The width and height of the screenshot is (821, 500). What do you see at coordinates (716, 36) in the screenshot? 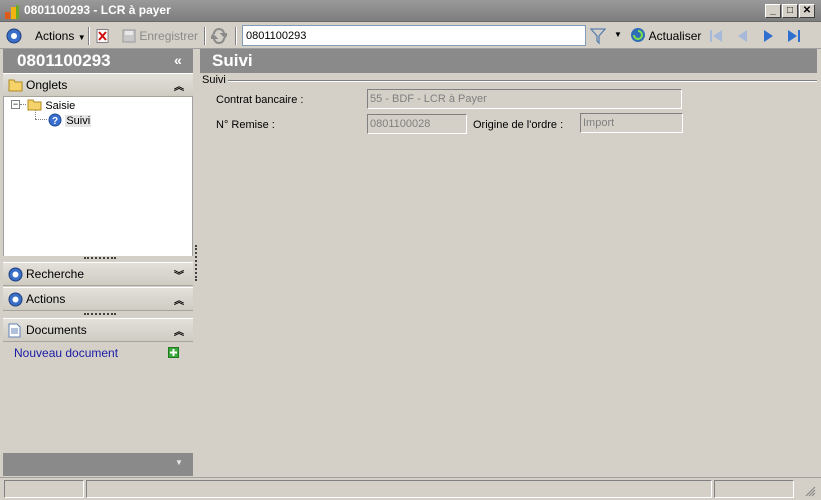
I see `first-record-icon` at bounding box center [716, 36].